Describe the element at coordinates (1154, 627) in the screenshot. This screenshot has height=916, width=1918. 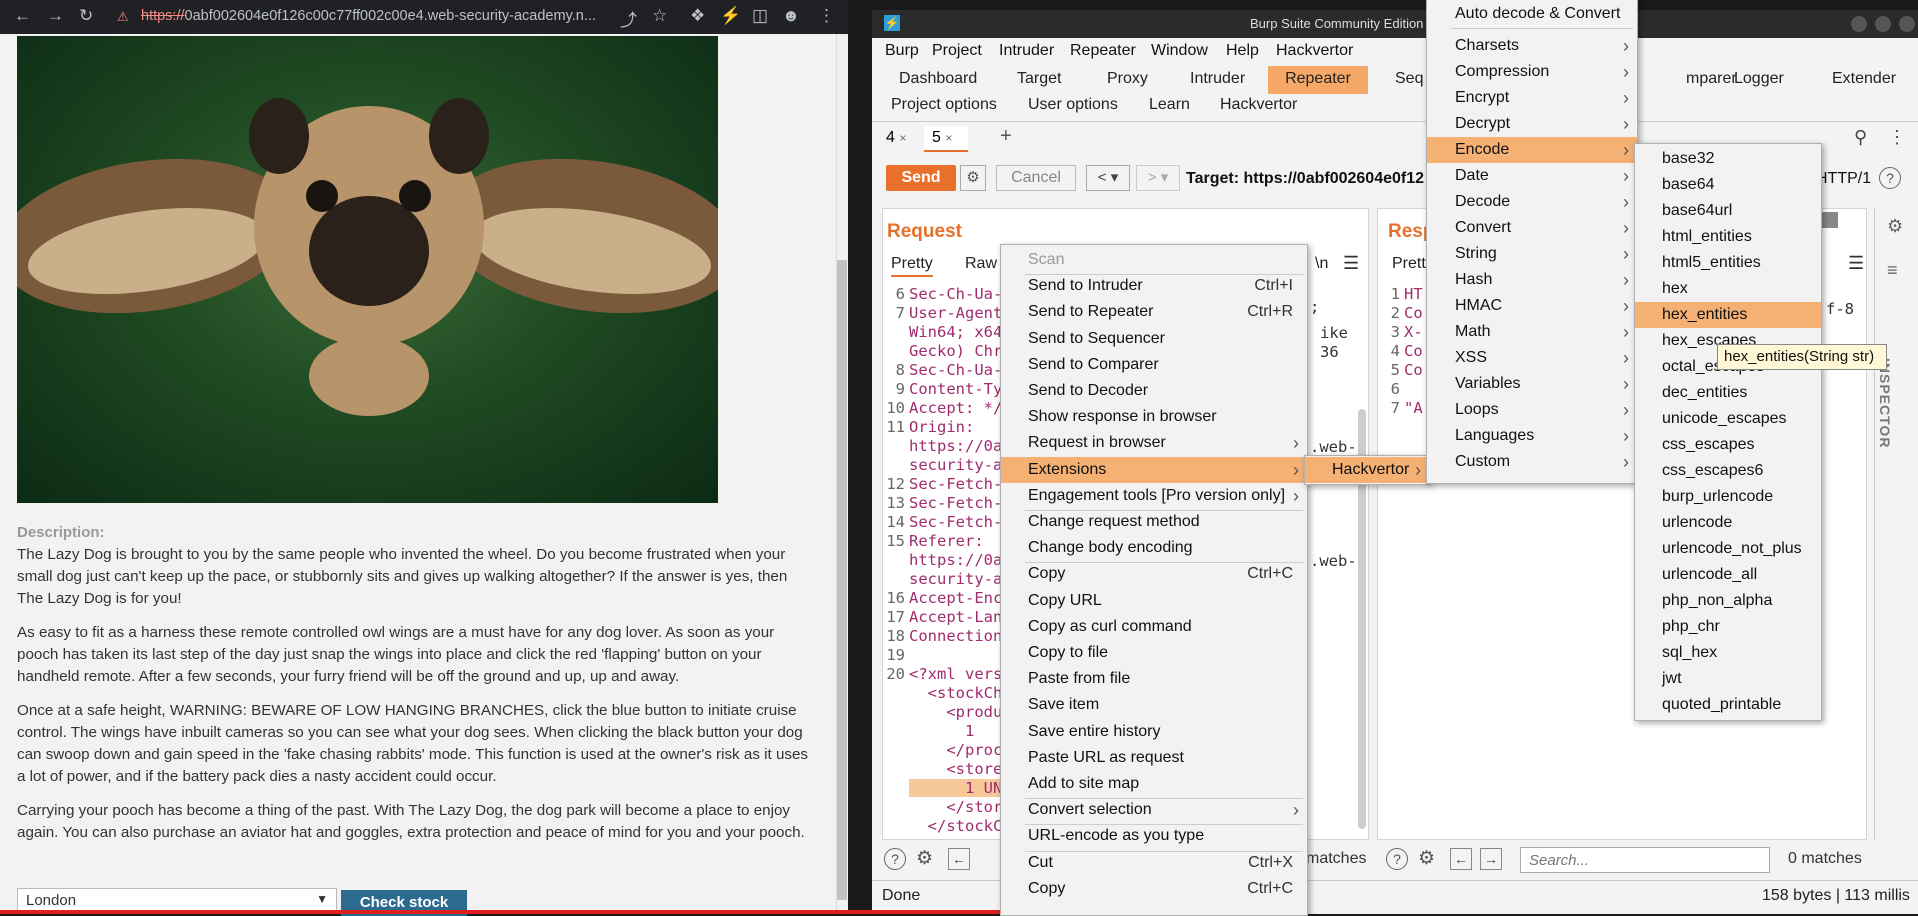
I see `menu-item: Copy as curl command` at that location.